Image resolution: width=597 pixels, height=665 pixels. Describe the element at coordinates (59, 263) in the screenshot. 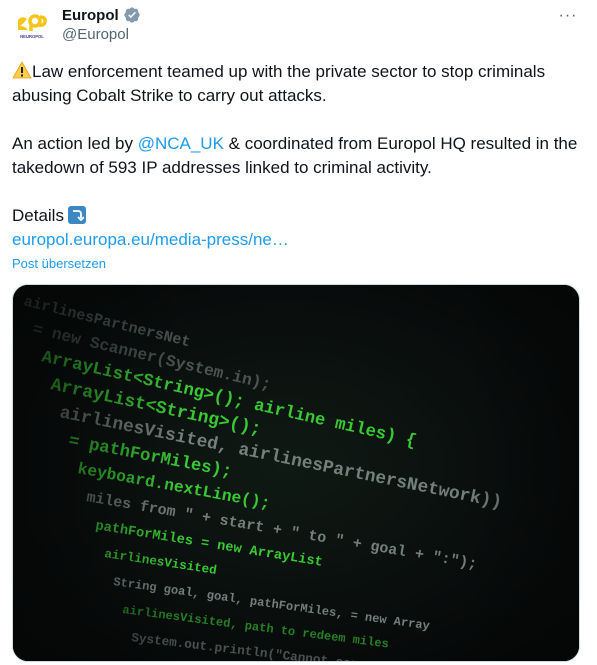

I see `translate-post-button: Post übersetzen` at that location.